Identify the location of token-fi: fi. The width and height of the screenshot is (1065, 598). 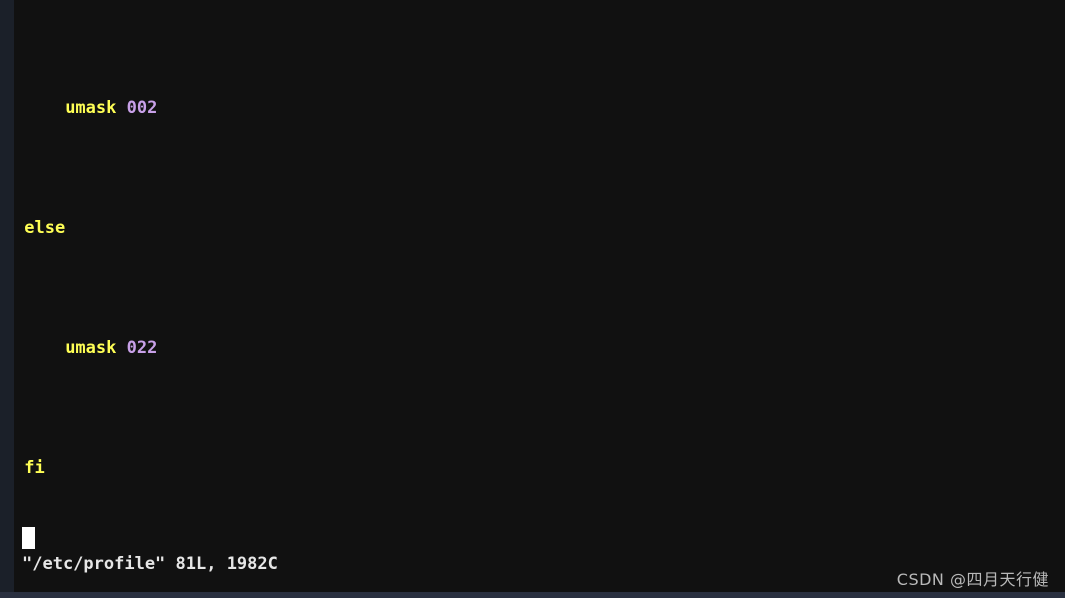
(34, 468).